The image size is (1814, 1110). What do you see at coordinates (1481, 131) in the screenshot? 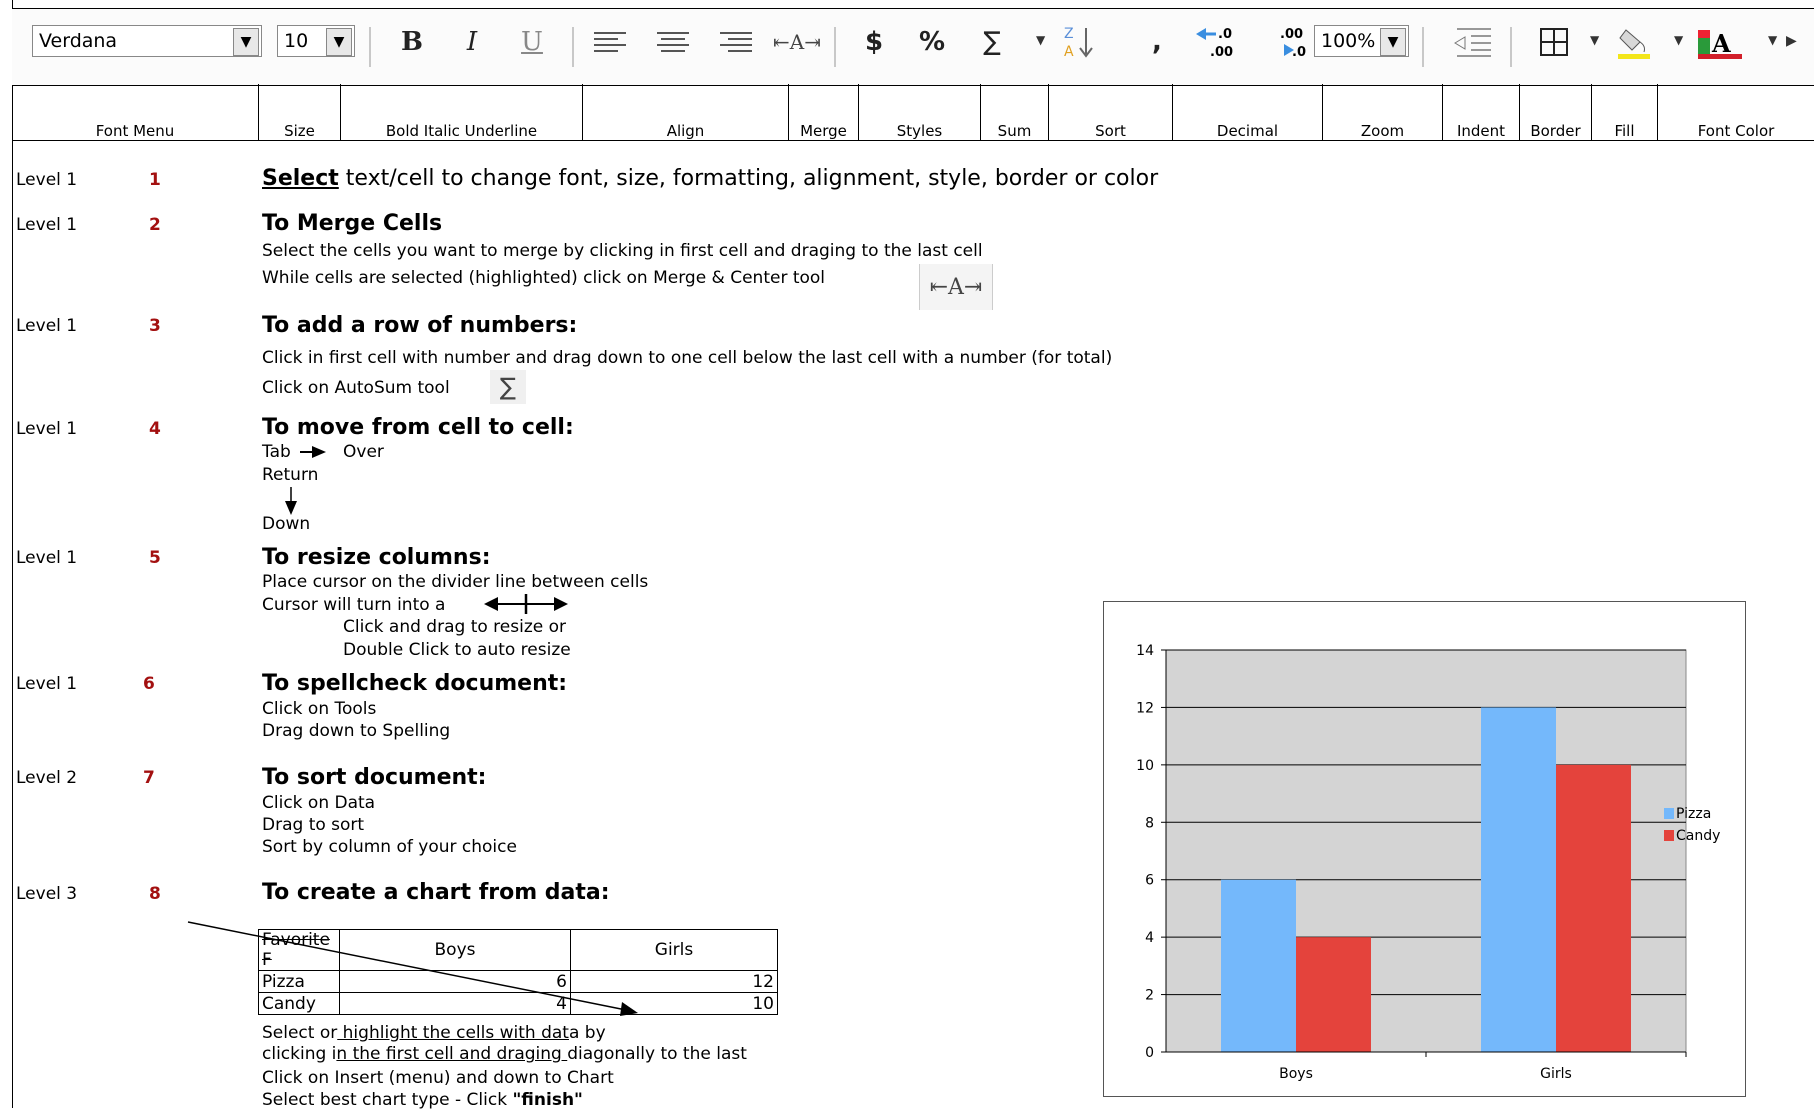
I see `label-text: Indent` at bounding box center [1481, 131].